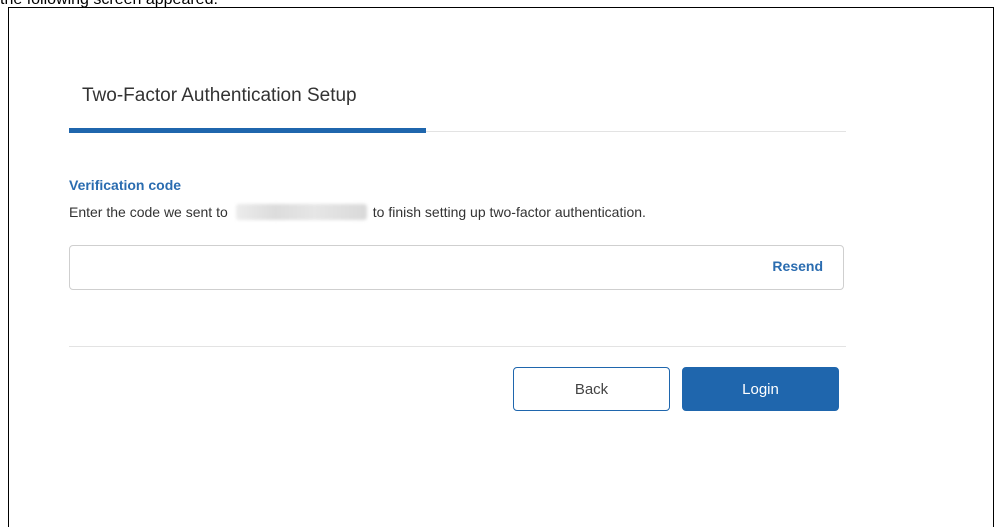 This screenshot has width=995, height=527. Describe the element at coordinates (301, 212) in the screenshot. I see `redacted-phone-number` at that location.